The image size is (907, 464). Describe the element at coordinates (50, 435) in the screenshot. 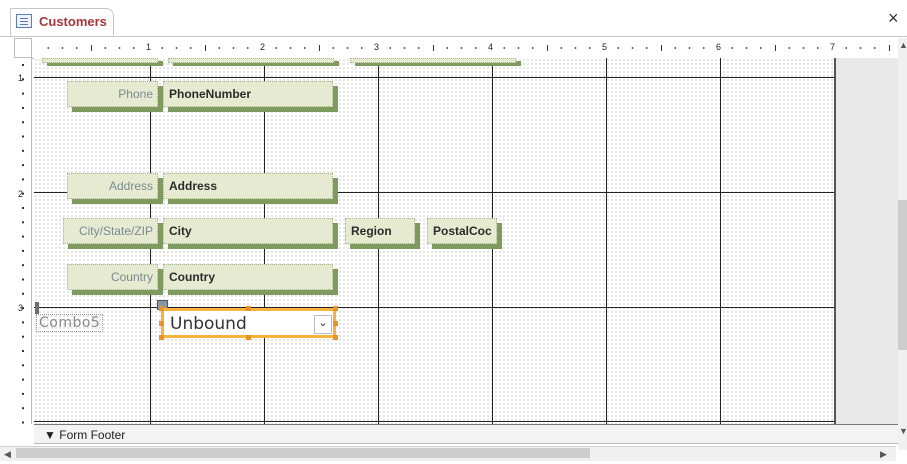

I see `section-expand-icon: ▼` at that location.